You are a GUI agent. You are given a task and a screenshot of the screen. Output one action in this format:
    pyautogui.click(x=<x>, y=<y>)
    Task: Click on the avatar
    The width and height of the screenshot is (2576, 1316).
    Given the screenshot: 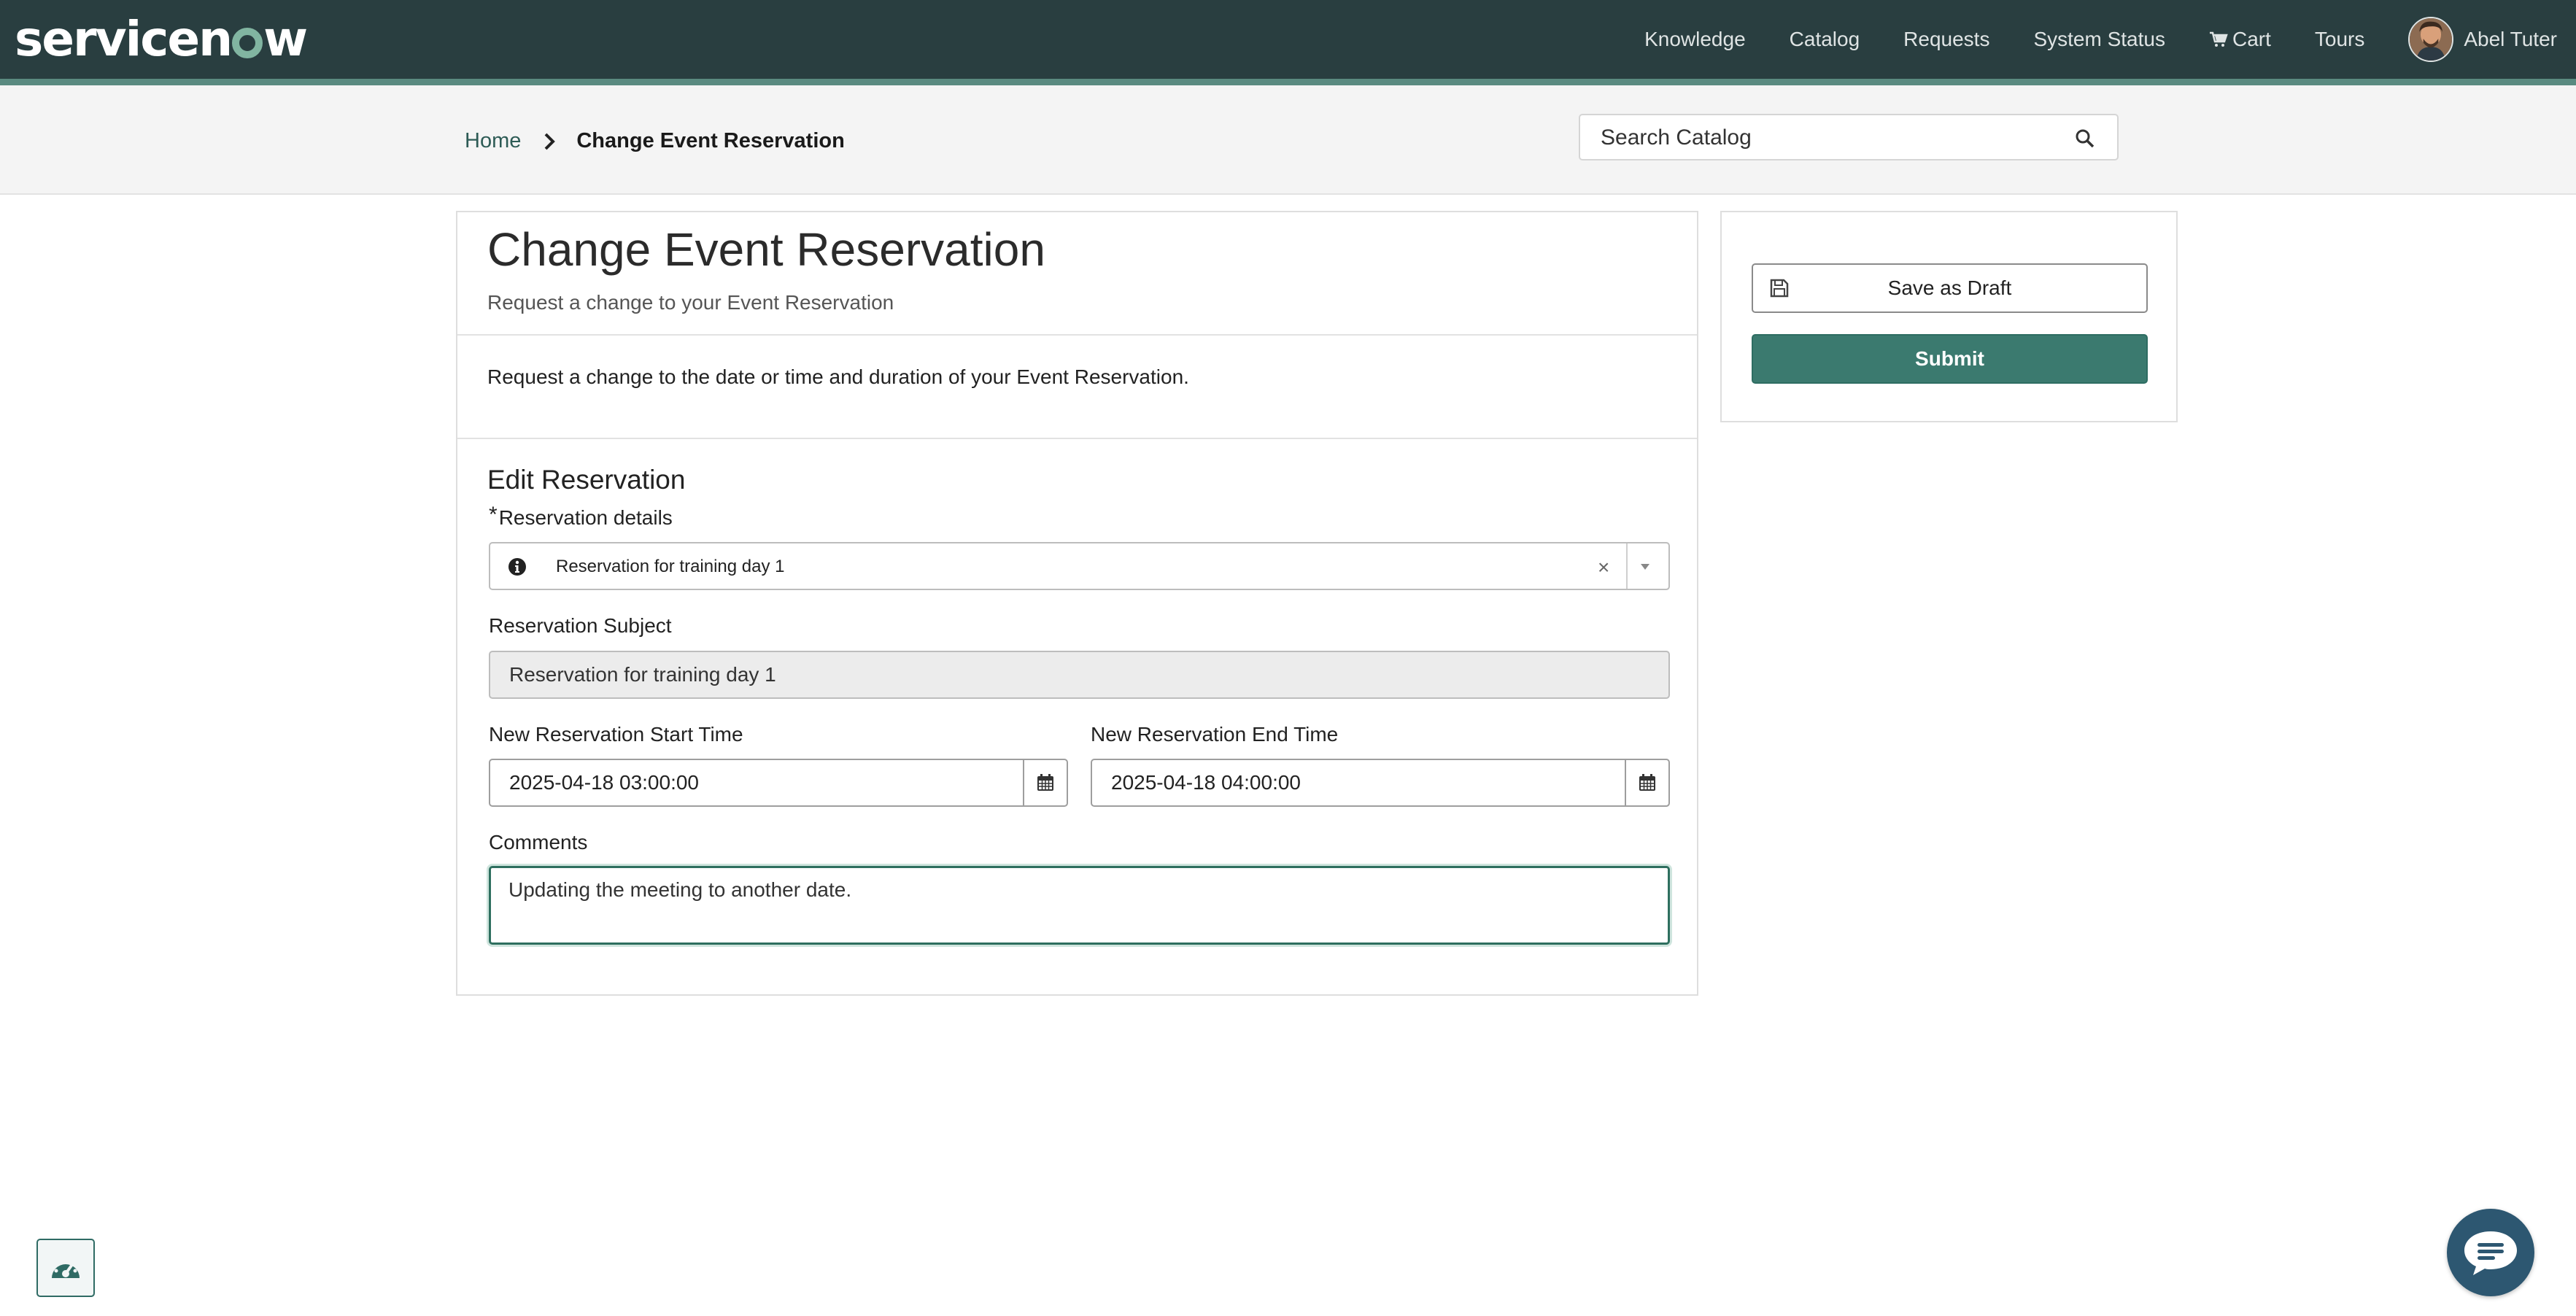 What is the action you would take?
    pyautogui.click(x=2431, y=39)
    